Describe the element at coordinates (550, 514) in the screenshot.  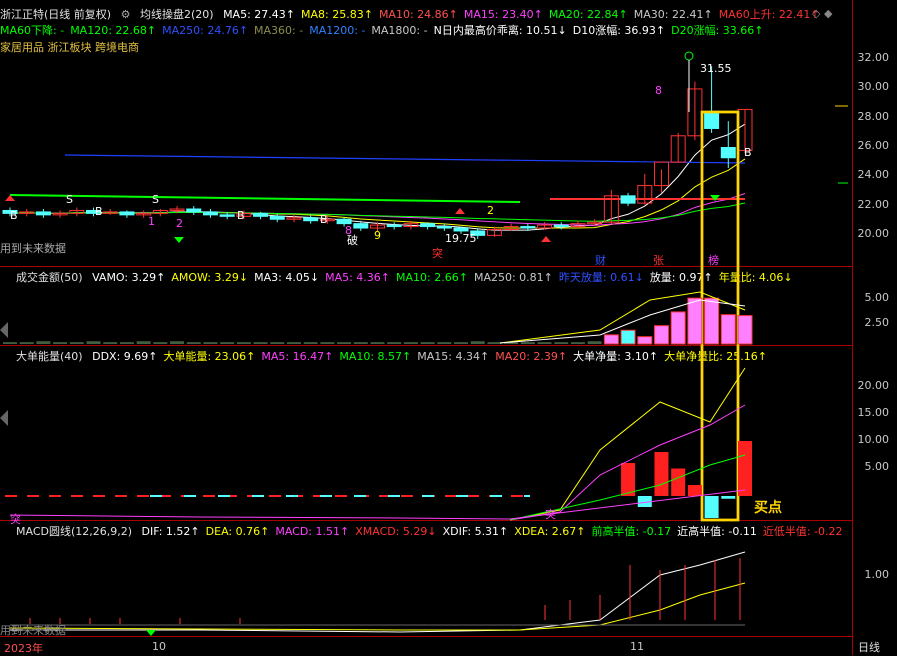
I see `ddx-tu-label-2: 突` at that location.